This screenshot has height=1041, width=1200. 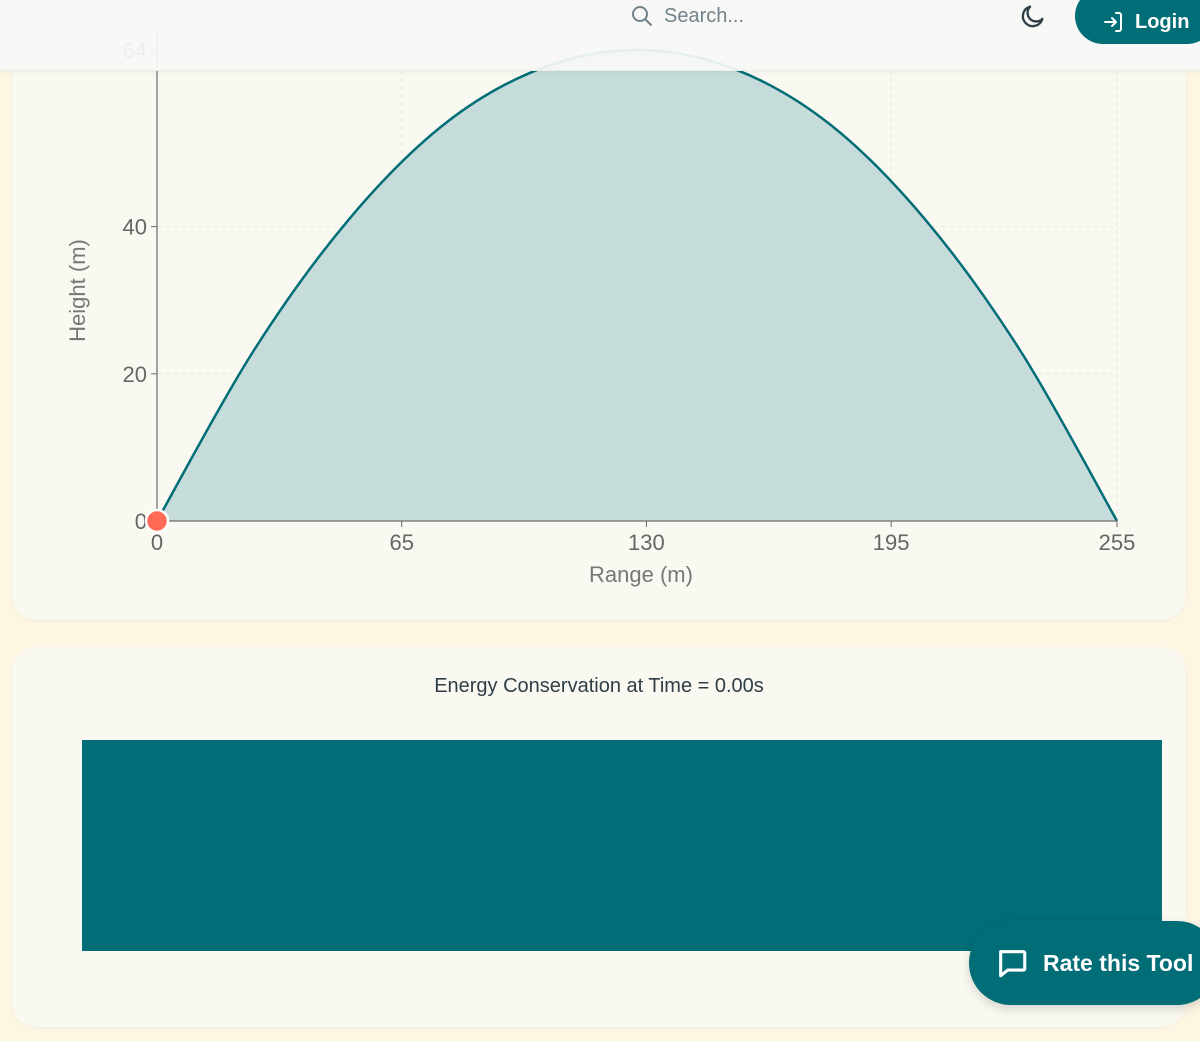 What do you see at coordinates (646, 542) in the screenshot?
I see `x-tick-label: 130` at bounding box center [646, 542].